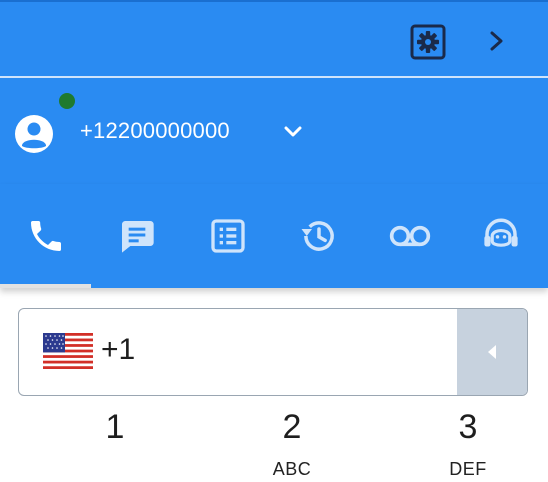 The width and height of the screenshot is (548, 482). I want to click on history-icon, so click(317, 236).